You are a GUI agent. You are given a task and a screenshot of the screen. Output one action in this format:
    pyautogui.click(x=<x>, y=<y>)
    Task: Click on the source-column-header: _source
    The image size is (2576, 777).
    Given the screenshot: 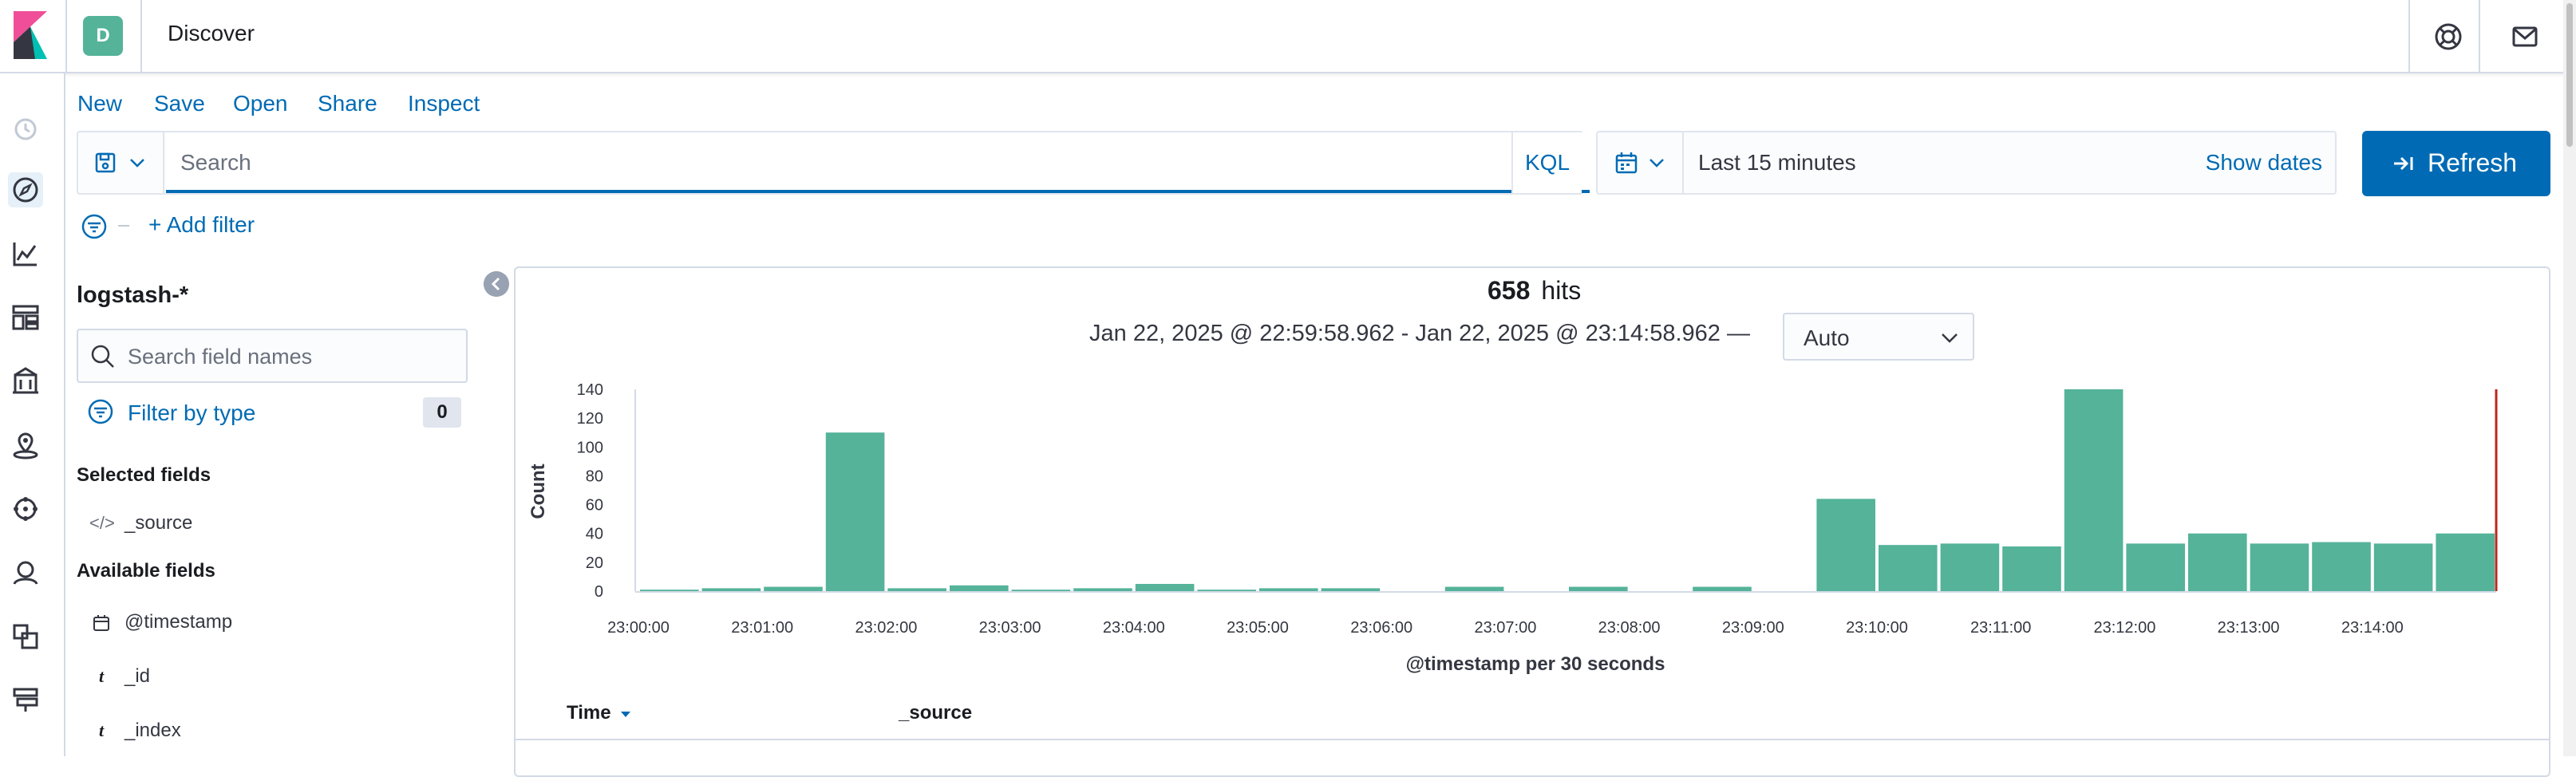 What is the action you would take?
    pyautogui.click(x=936, y=713)
    